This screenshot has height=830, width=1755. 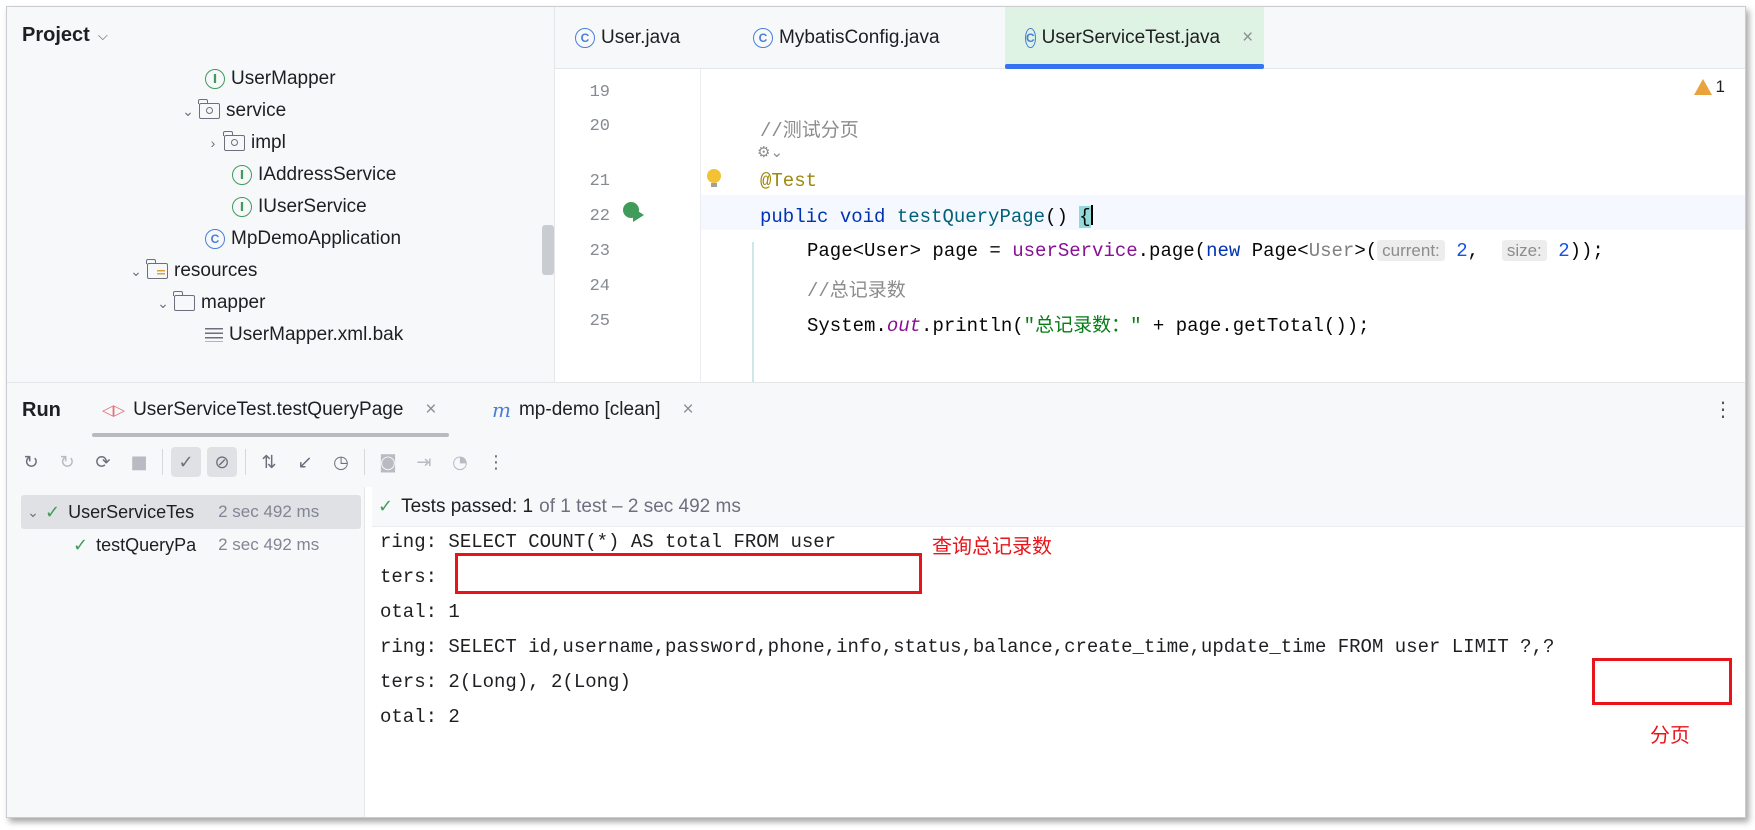 I want to click on tree-item-resources: ⌄ resources, so click(x=191, y=271).